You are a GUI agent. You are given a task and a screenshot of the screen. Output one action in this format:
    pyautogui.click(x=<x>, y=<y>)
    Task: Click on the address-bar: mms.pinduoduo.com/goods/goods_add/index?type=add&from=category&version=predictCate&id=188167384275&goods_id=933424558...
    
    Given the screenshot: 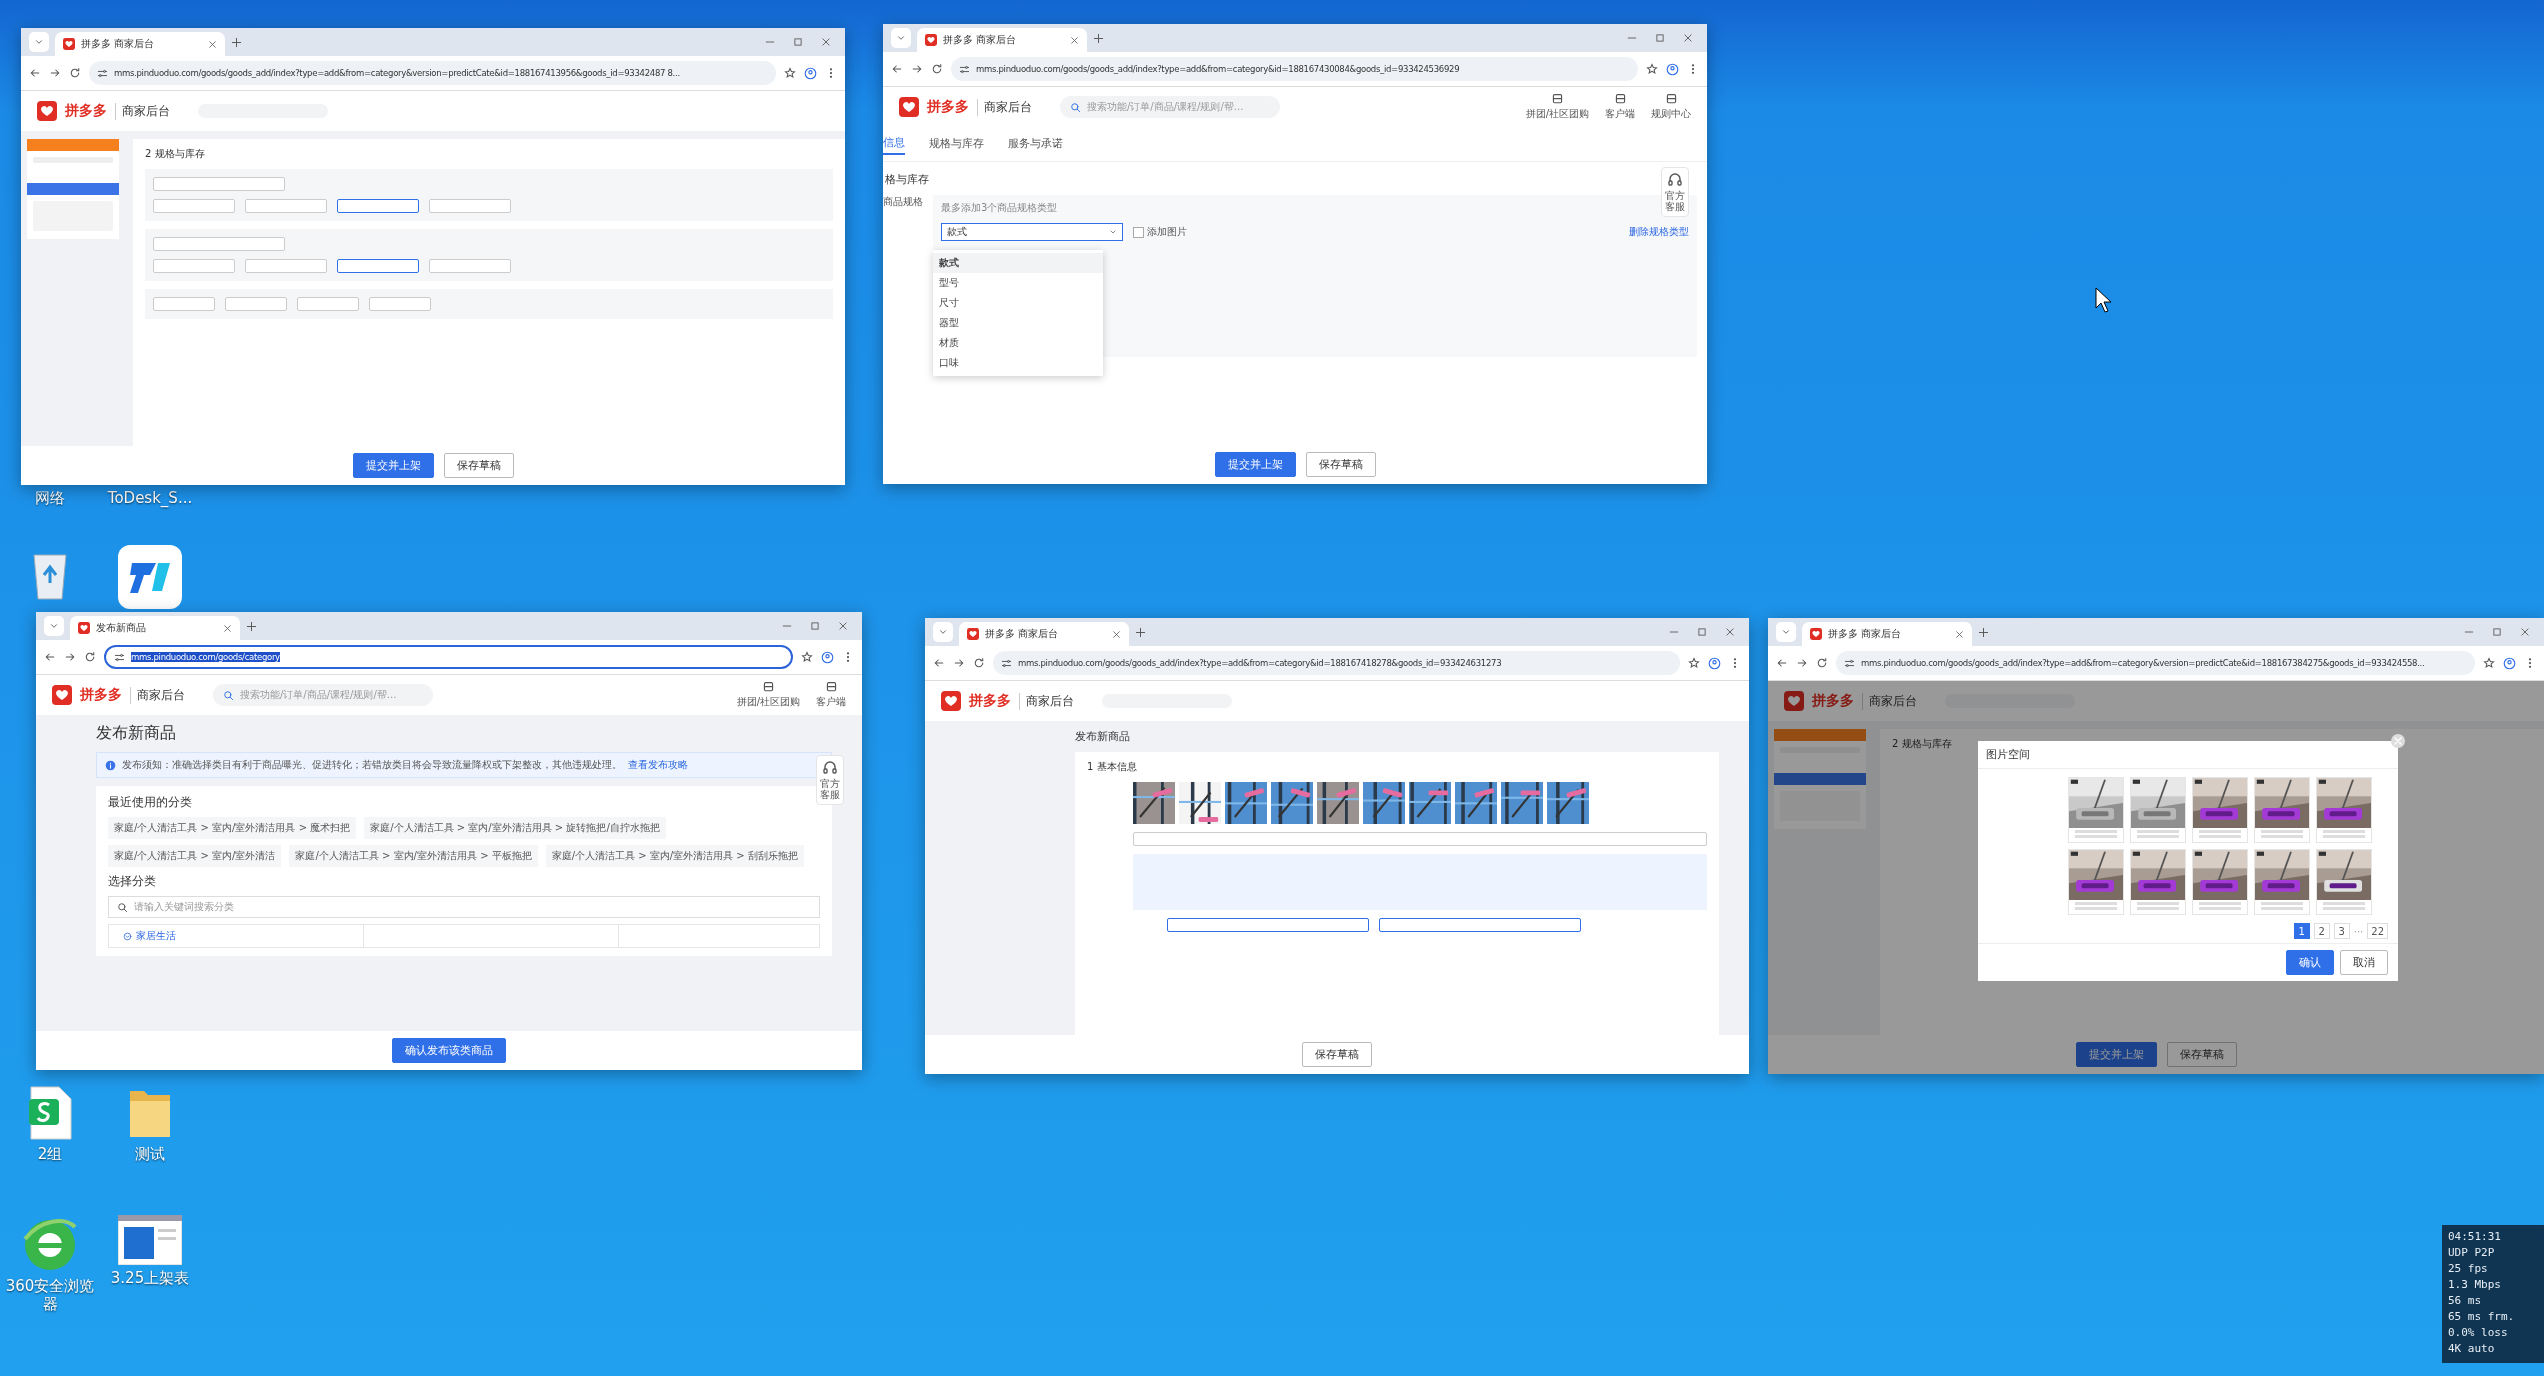 What is the action you would take?
    pyautogui.click(x=2155, y=663)
    